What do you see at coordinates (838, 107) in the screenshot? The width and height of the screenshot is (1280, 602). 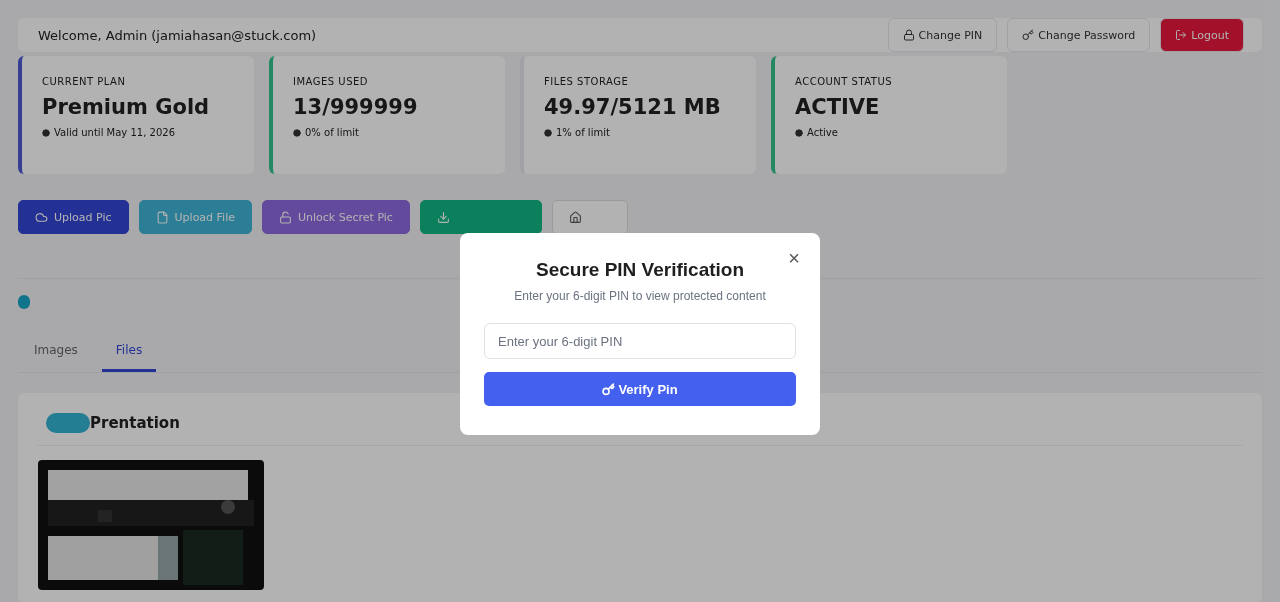 I see `stat-value: ACTIVE` at bounding box center [838, 107].